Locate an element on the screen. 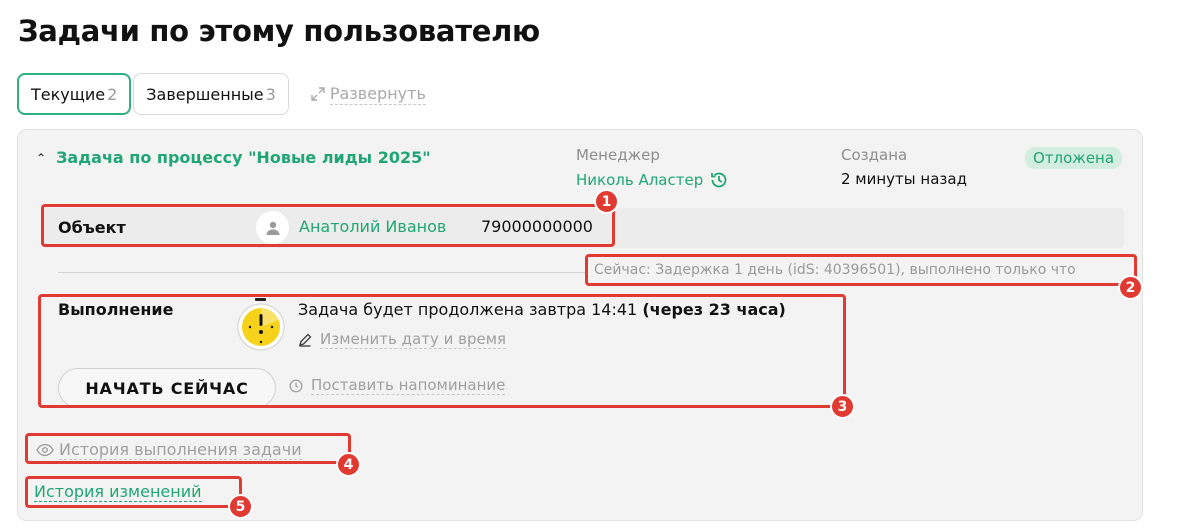  tab-current: Текущие 2 is located at coordinates (74, 94).